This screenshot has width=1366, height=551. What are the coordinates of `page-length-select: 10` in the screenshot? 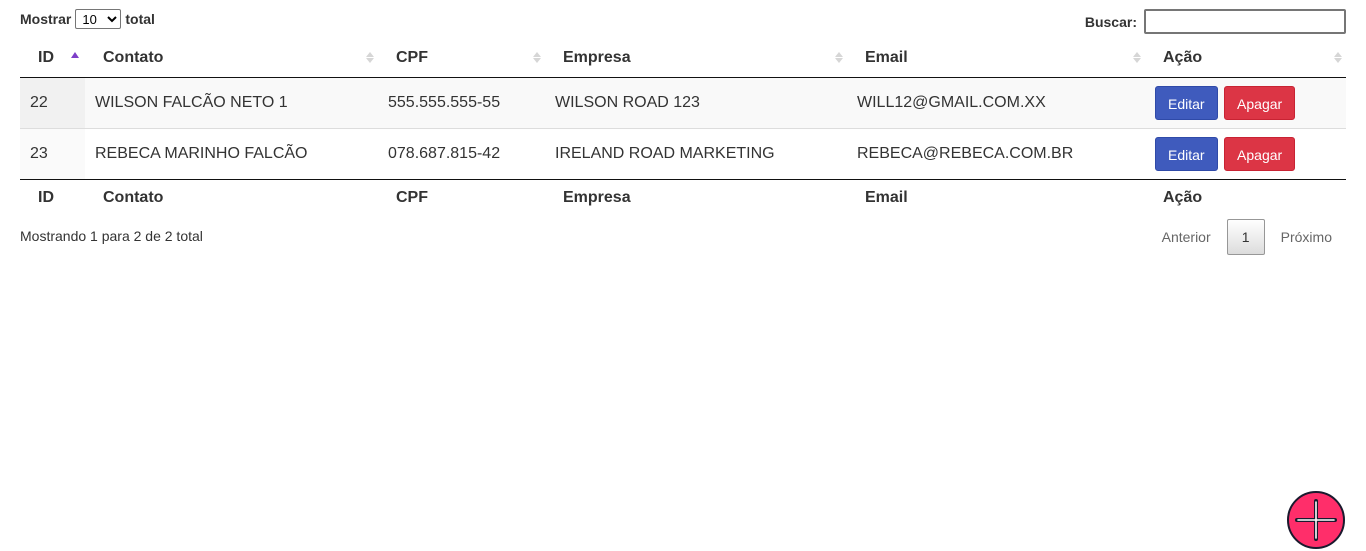 It's located at (98, 19).